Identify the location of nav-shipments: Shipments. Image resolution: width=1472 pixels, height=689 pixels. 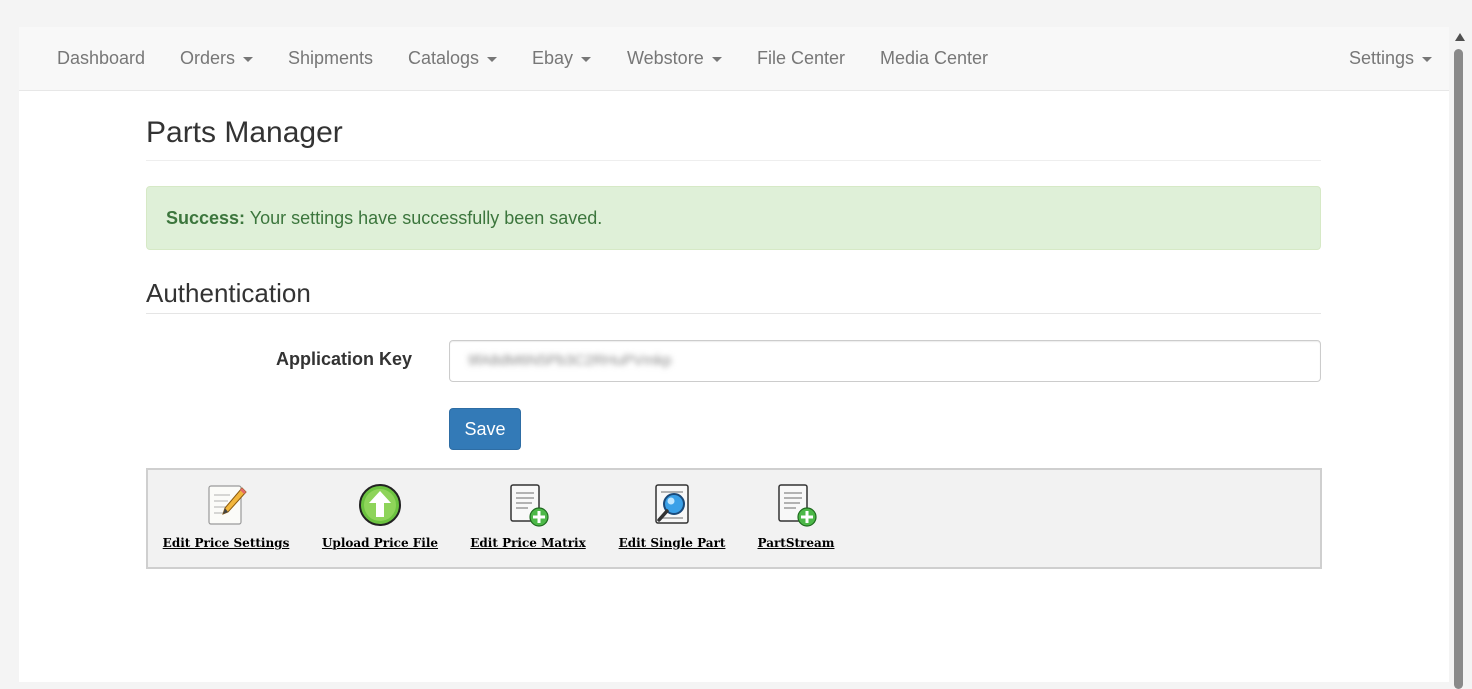
(330, 58).